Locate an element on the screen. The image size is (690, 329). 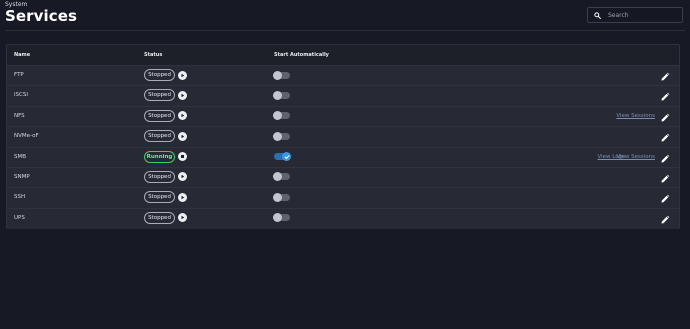
table-row-nvme-of: NVMe-oF Stopped is located at coordinates (343, 137).